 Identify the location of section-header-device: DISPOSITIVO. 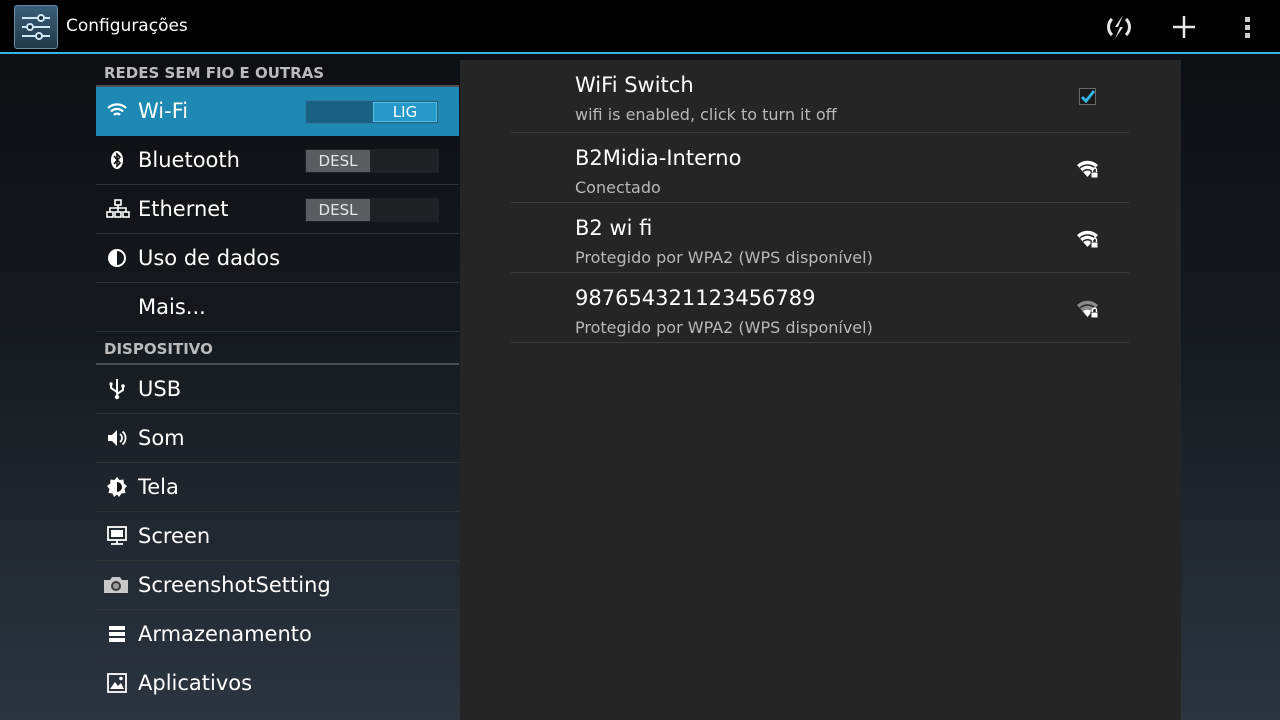
(277, 348).